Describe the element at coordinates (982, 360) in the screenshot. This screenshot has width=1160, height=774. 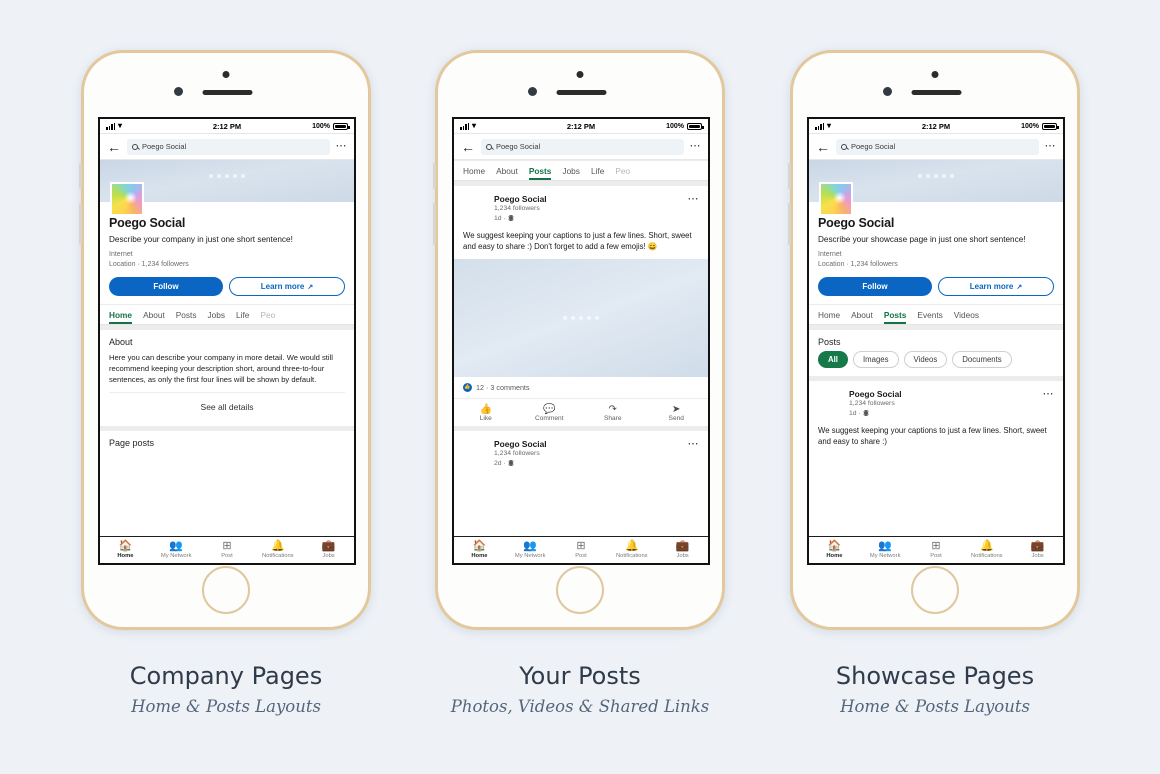
I see `filter-chip-documents: Documents` at that location.